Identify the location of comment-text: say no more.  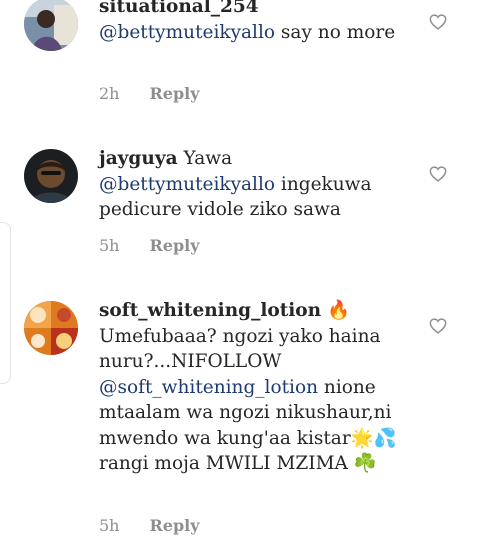
(338, 32).